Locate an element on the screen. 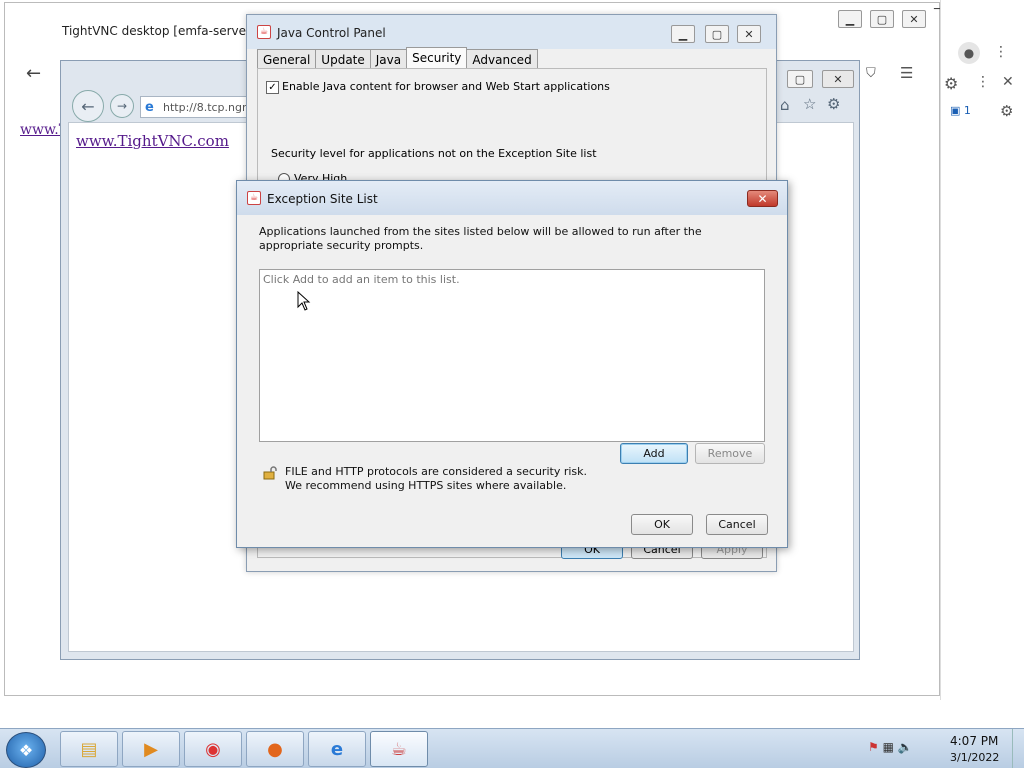  taskbar-media-player: ▶ is located at coordinates (151, 749).